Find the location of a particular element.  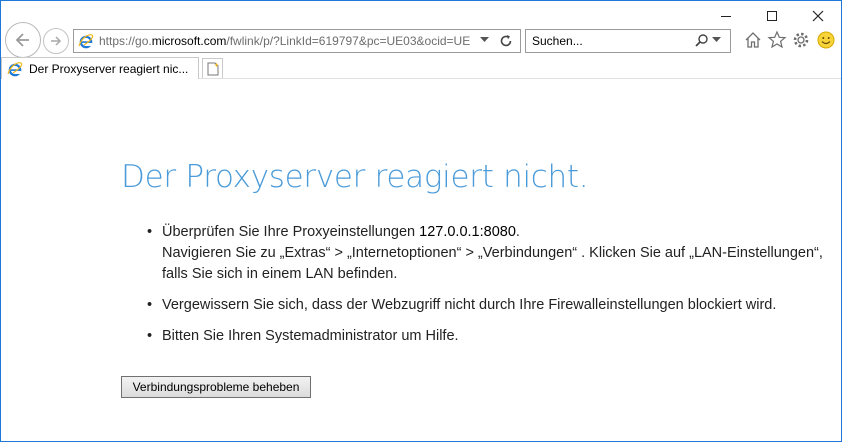

fix-connection-problems-button: Verbindungsprobleme beheben is located at coordinates (216, 387).